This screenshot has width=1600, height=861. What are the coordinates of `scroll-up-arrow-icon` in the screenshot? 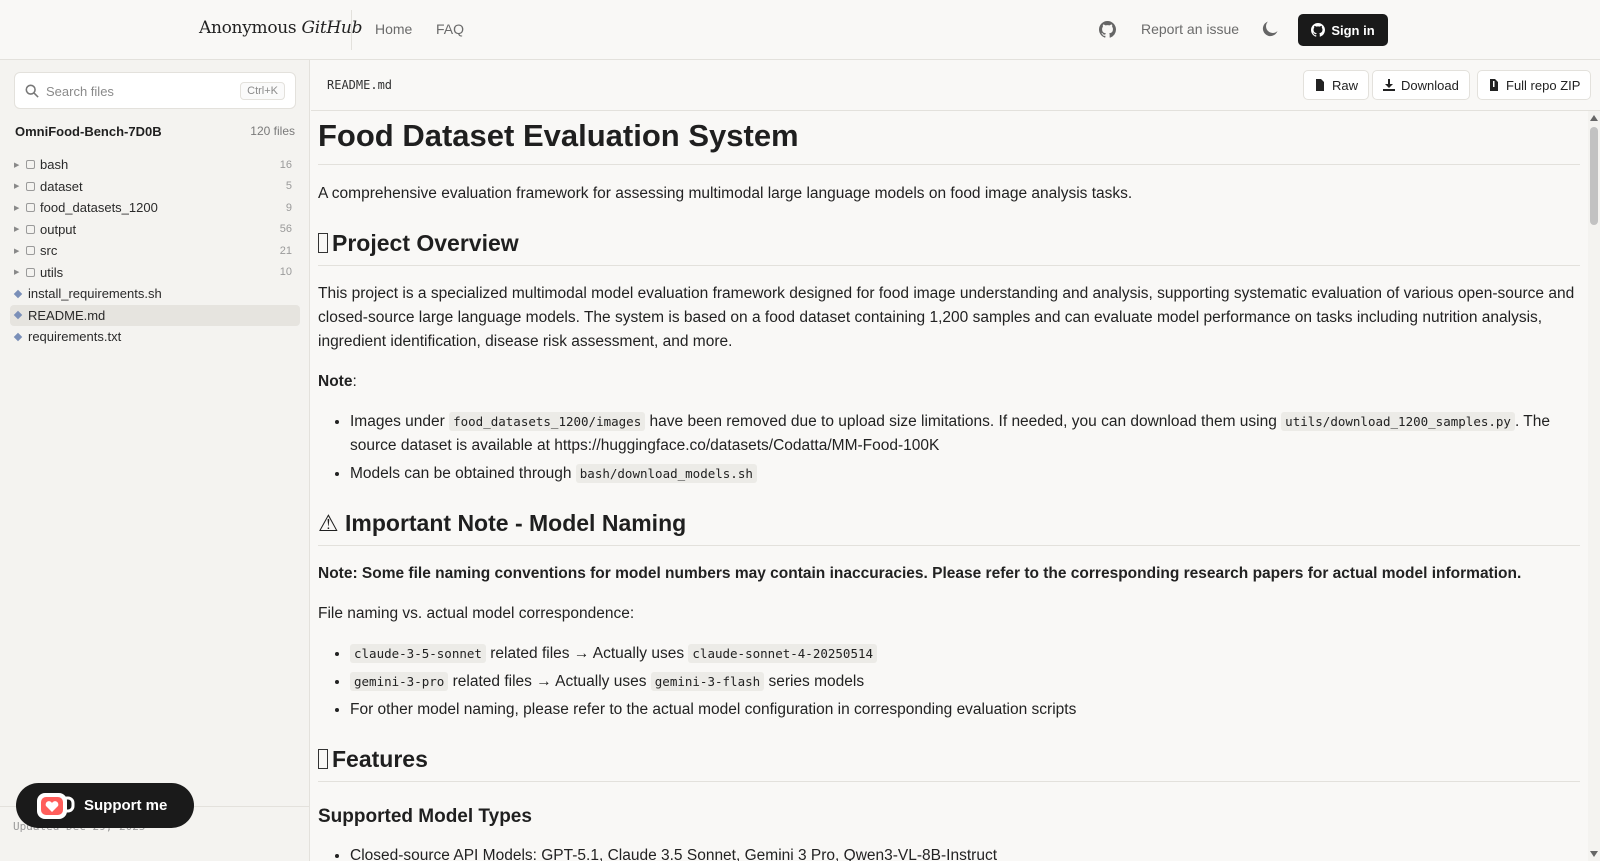 It's located at (1594, 118).